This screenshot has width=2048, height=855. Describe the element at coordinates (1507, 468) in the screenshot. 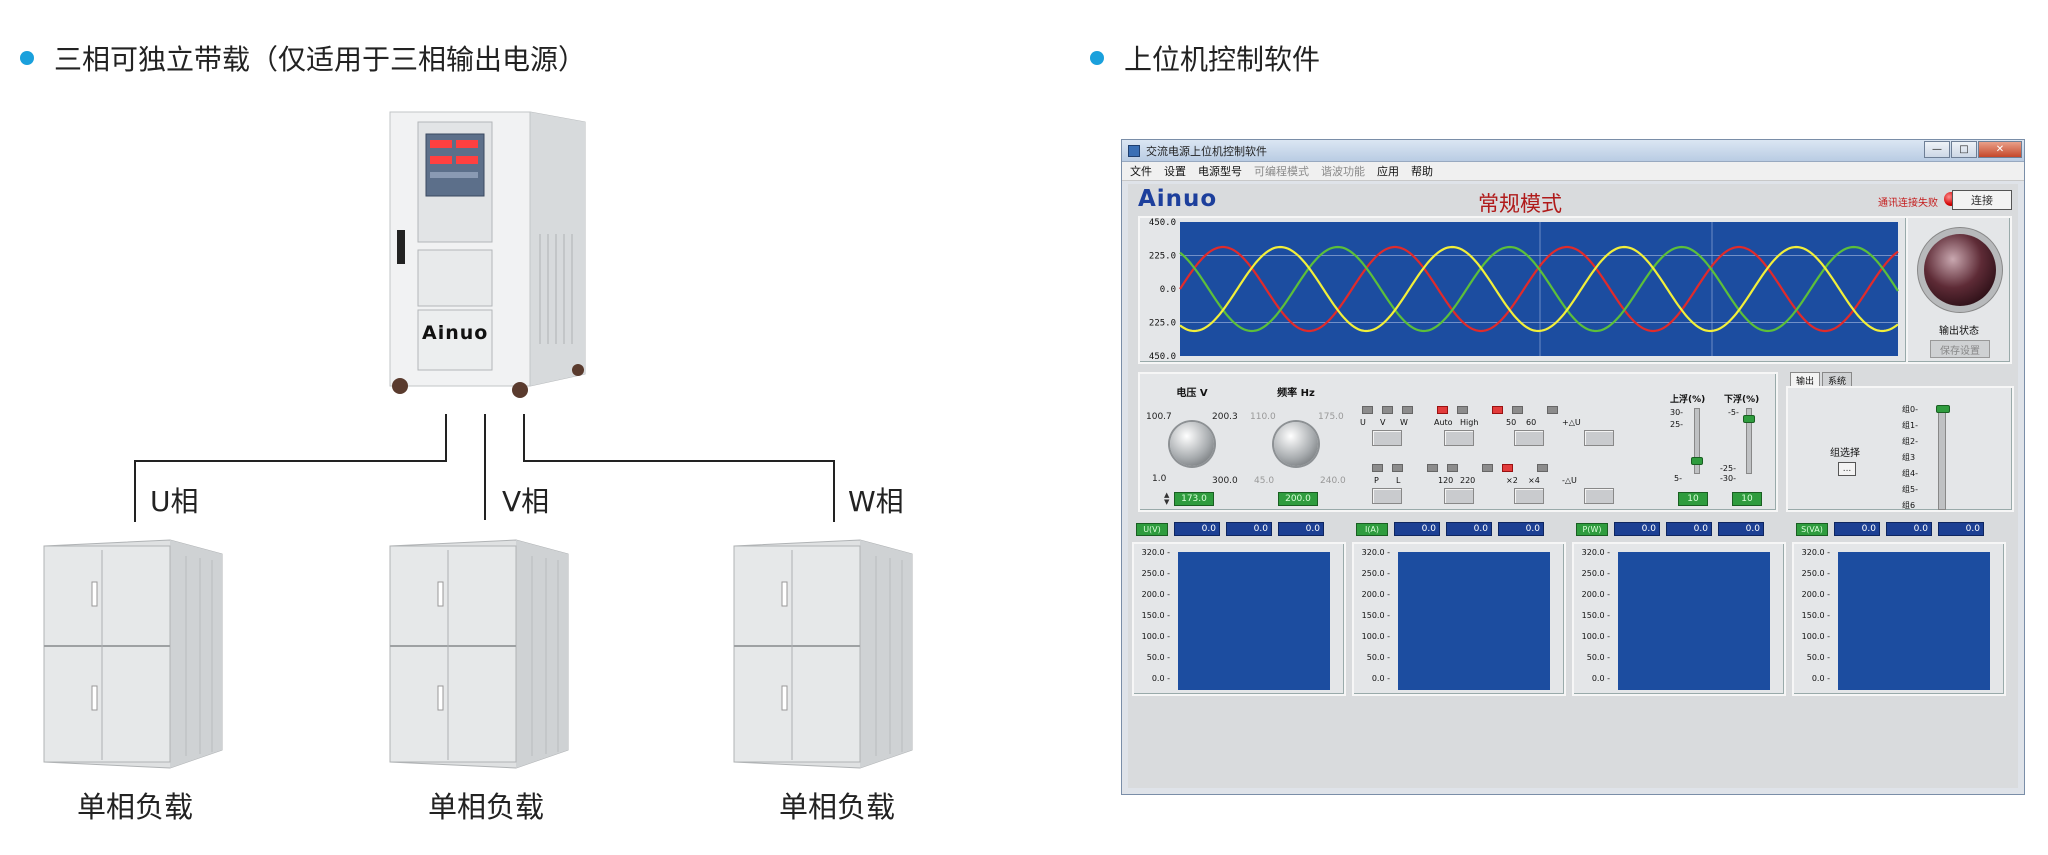

I see `led-x4-icon` at that location.